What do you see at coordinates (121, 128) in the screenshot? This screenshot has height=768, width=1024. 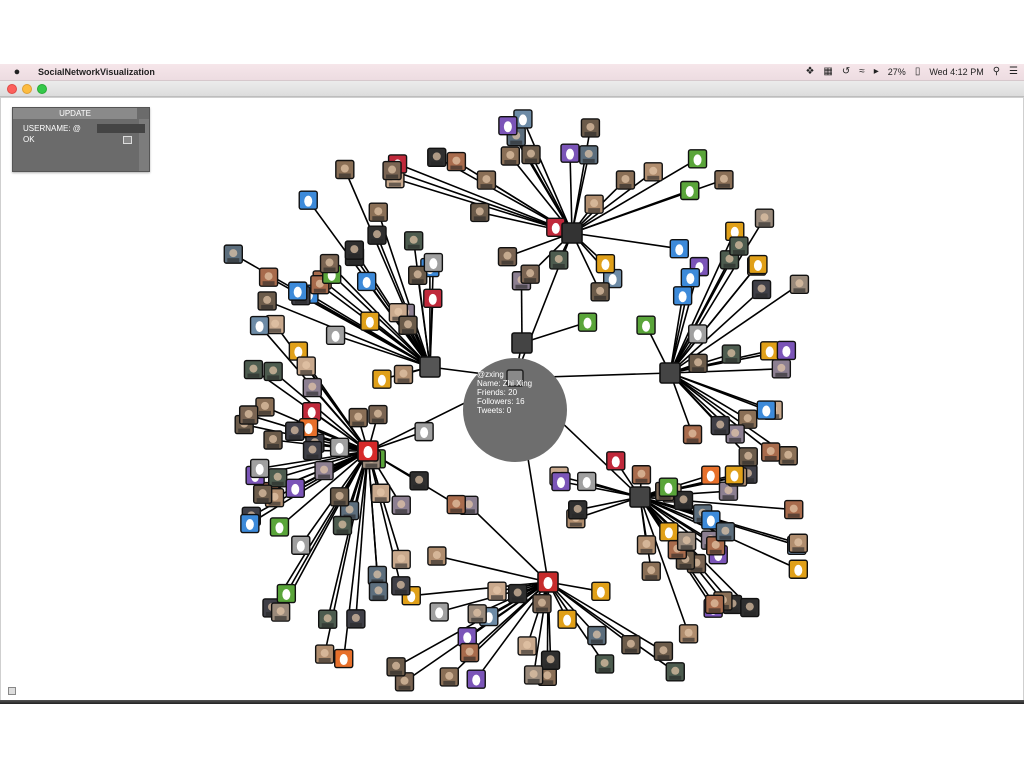 I see `username-input` at bounding box center [121, 128].